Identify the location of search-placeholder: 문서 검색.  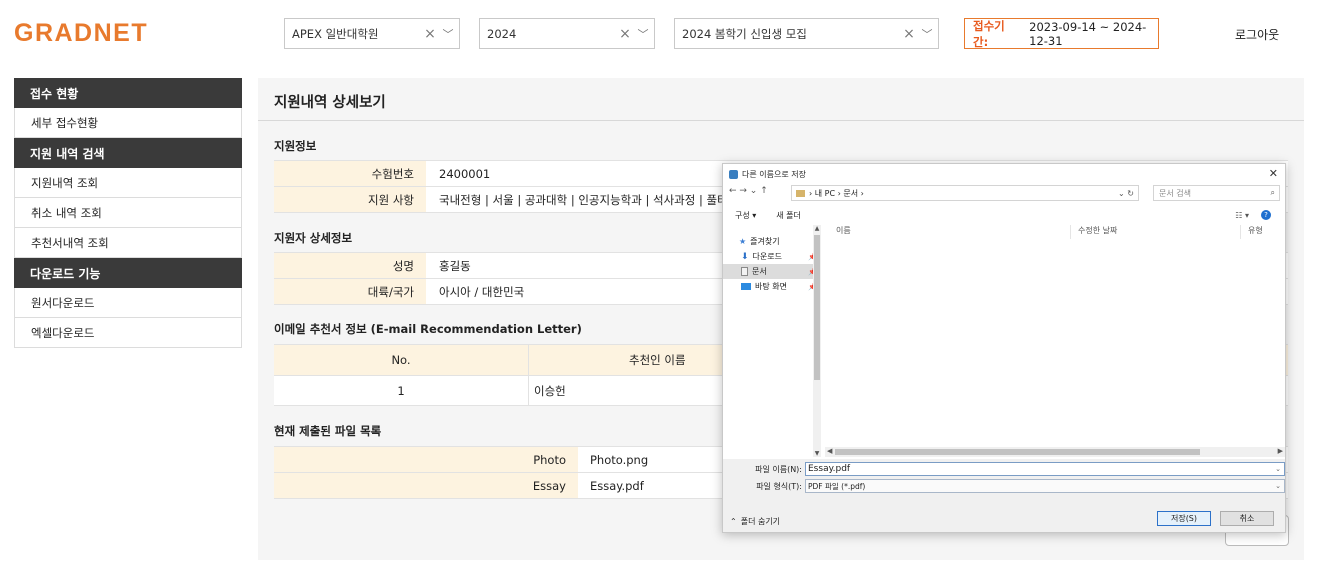
(1175, 193).